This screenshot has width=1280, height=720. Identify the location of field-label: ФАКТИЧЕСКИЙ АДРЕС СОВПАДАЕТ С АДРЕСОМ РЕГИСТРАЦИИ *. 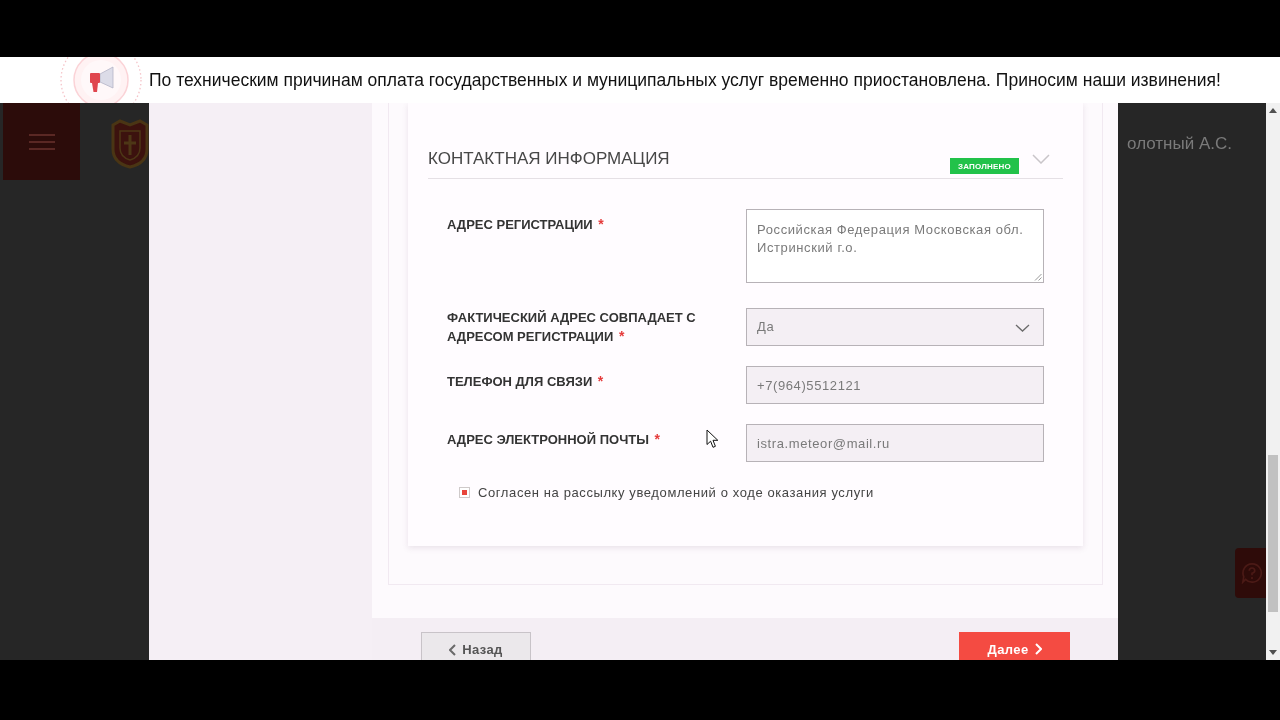
(572, 327).